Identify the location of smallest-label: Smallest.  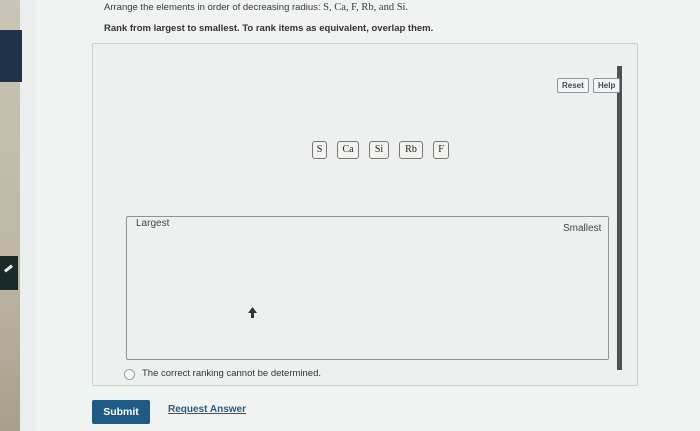
(582, 228).